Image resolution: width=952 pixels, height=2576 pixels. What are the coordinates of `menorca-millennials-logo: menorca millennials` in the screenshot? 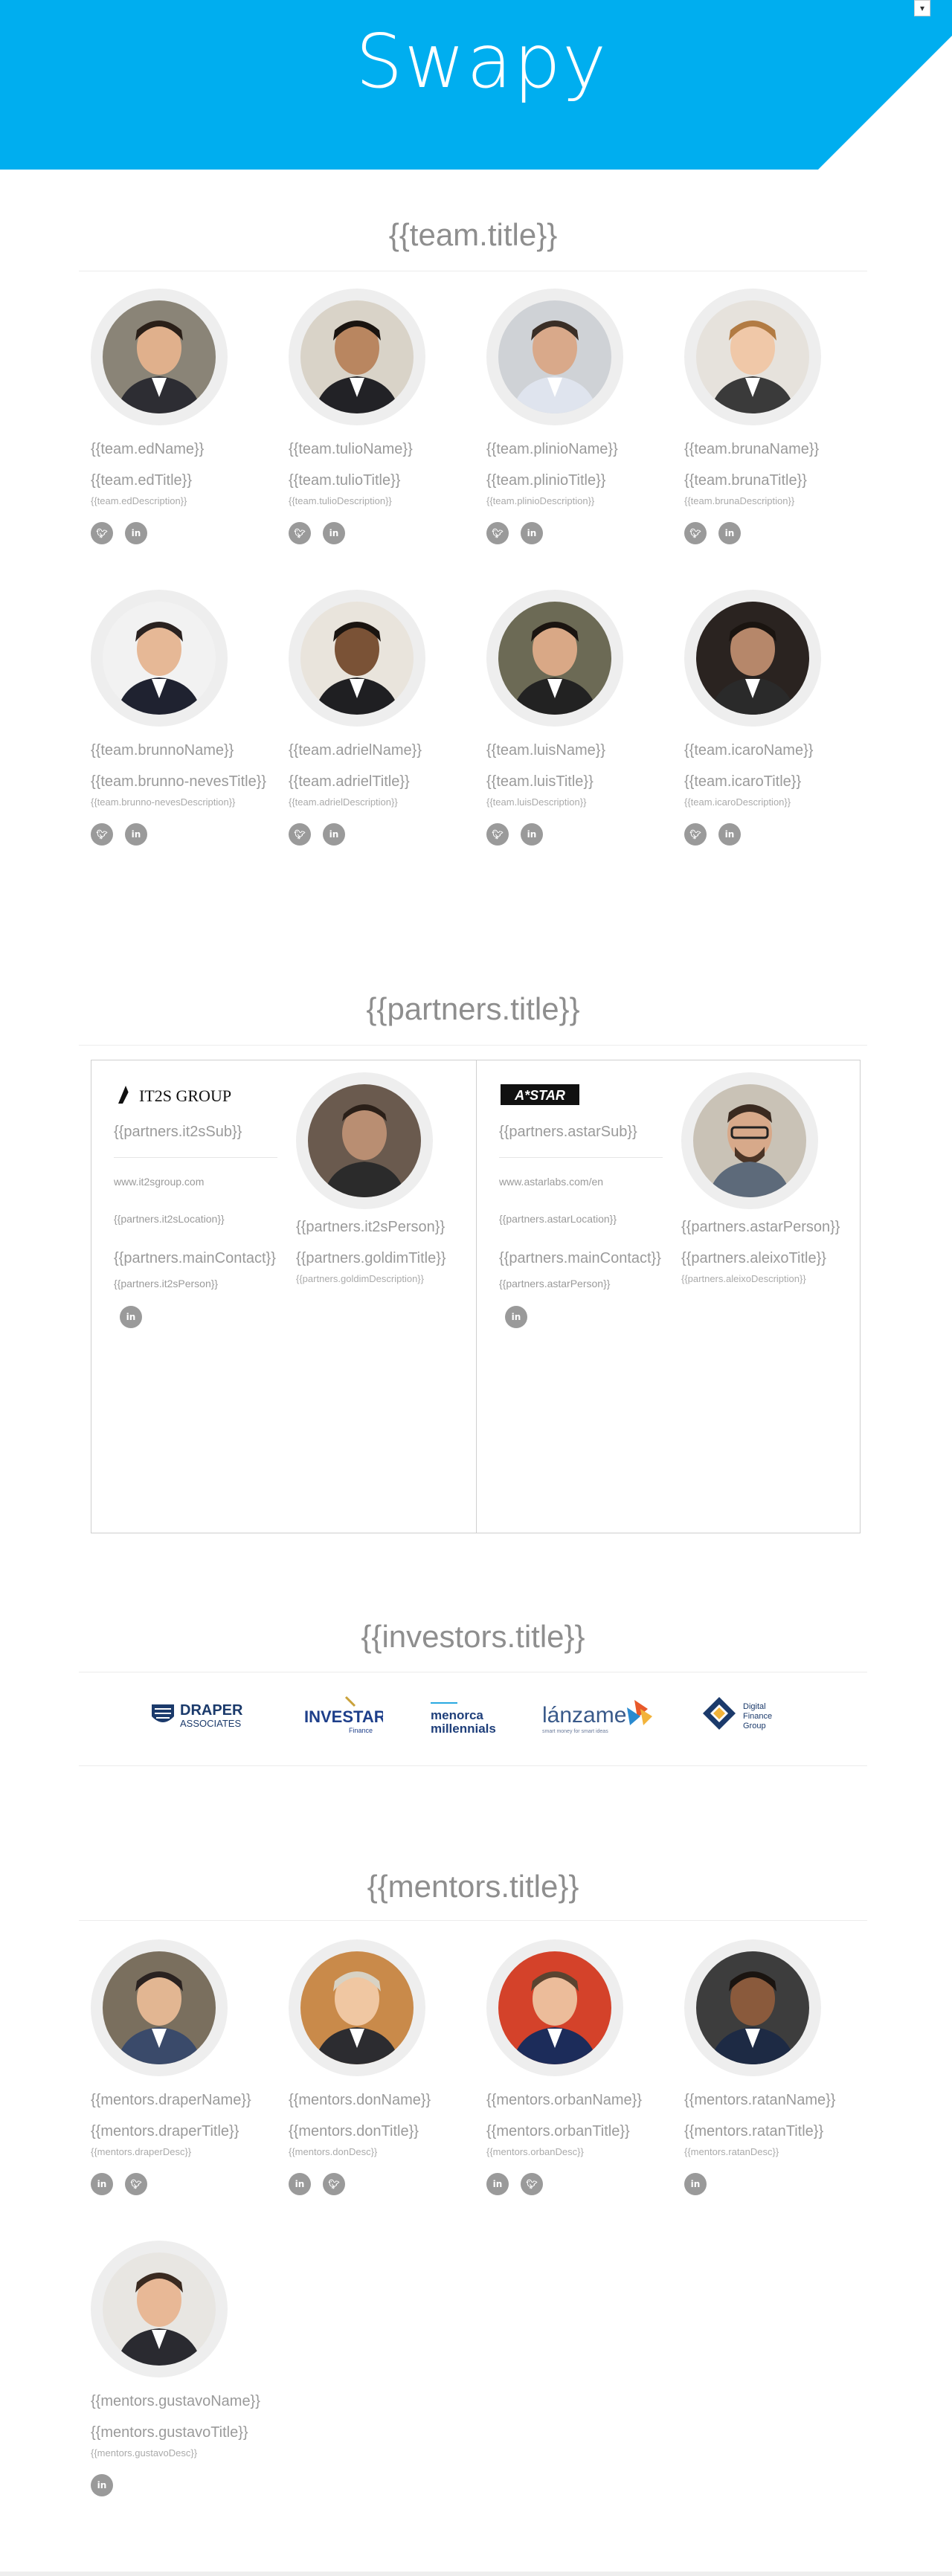 It's located at (469, 1716).